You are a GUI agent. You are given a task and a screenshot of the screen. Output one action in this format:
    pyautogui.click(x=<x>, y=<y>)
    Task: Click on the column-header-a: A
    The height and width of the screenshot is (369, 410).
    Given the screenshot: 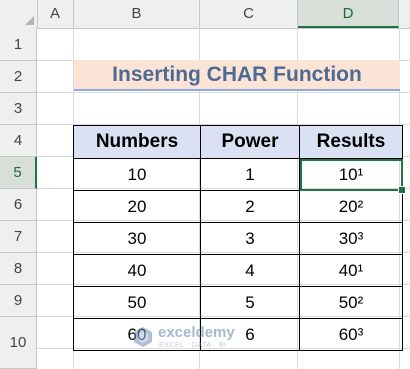 What is the action you would take?
    pyautogui.click(x=55, y=14)
    